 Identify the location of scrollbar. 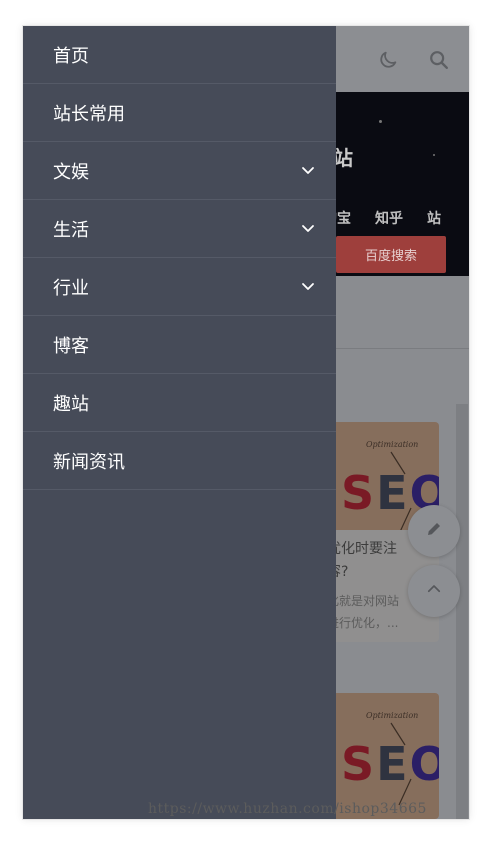
(462, 611).